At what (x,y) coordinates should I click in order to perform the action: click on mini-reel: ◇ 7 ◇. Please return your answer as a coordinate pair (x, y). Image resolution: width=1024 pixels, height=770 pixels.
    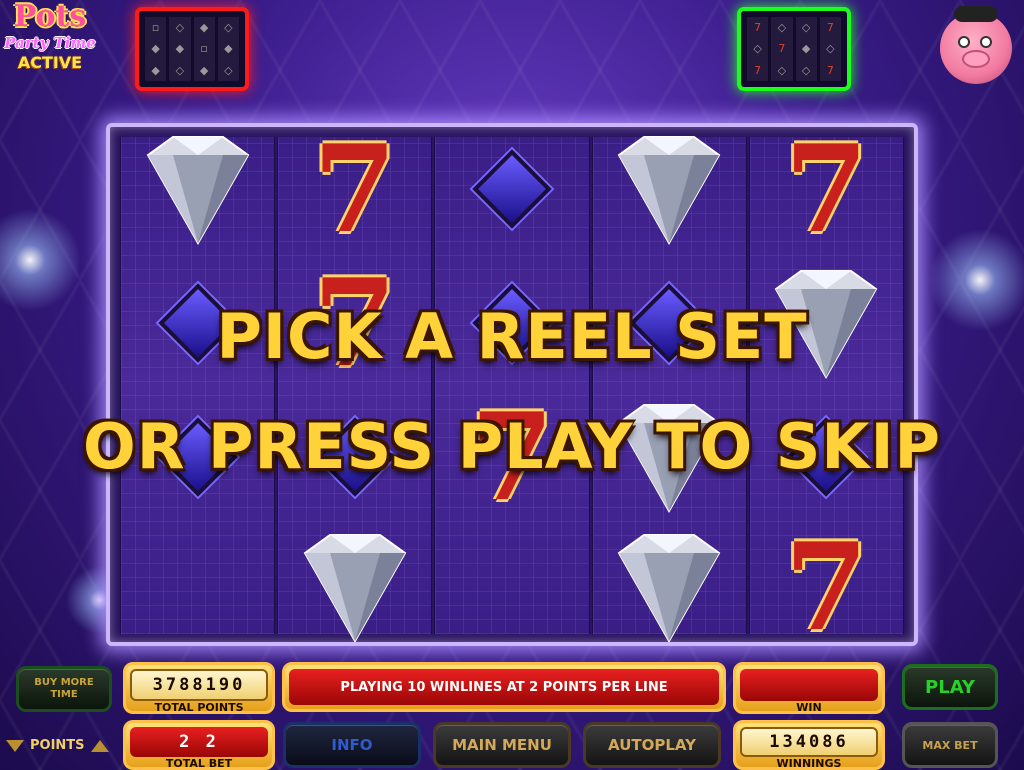
    Looking at the image, I should click on (782, 49).